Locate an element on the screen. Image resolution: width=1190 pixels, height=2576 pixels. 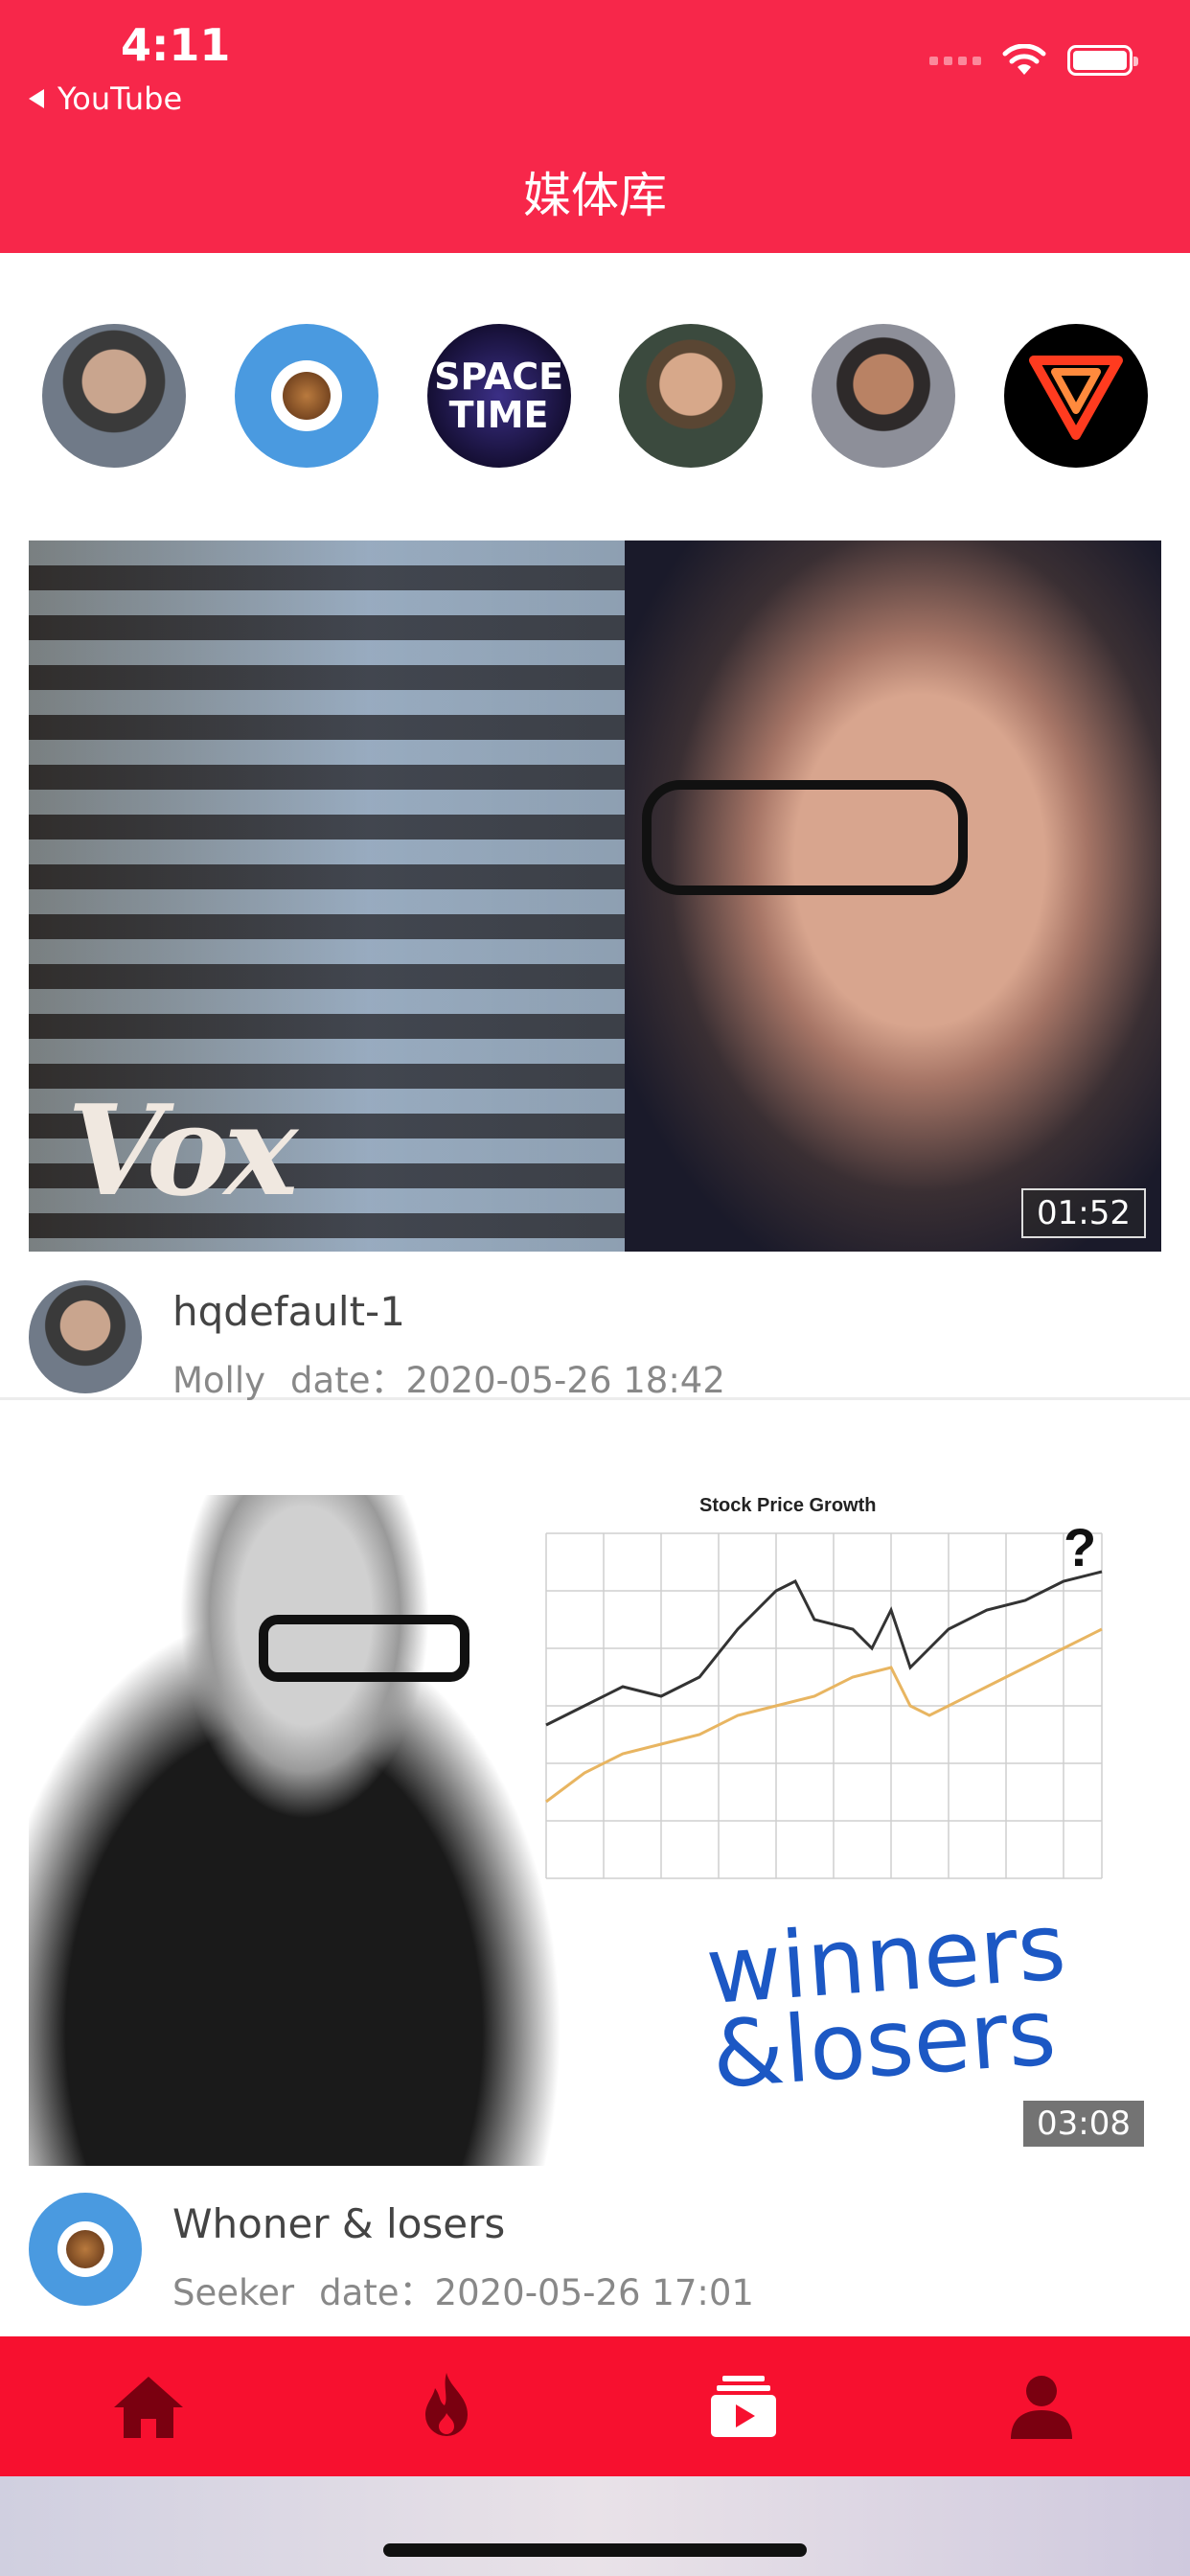
fire-icon is located at coordinates (446, 2404).